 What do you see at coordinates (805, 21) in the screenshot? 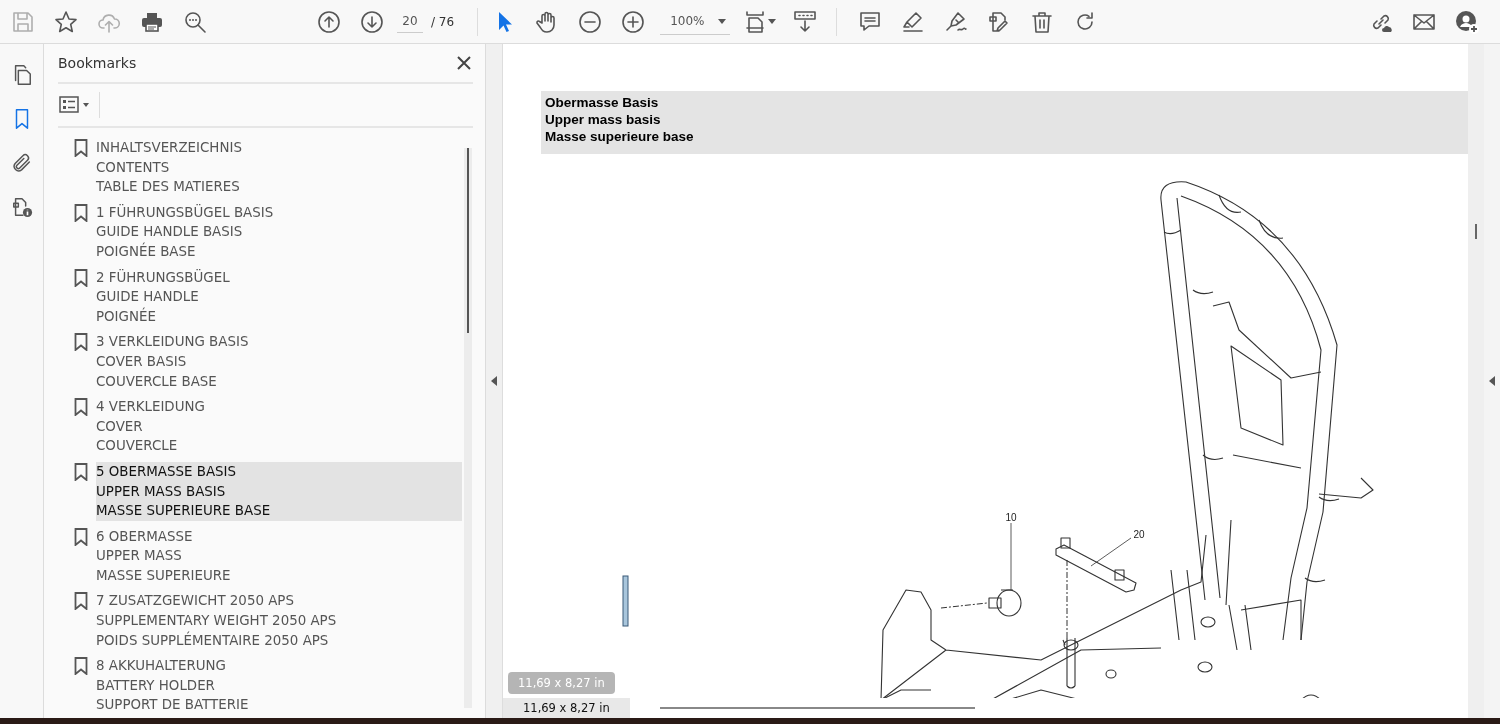
I see `scroll-mode-icon` at bounding box center [805, 21].